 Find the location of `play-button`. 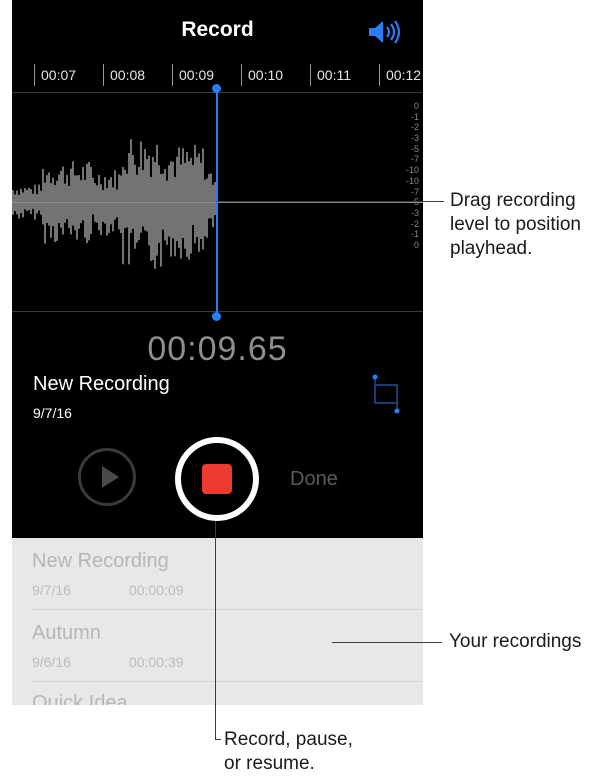

play-button is located at coordinates (107, 477).